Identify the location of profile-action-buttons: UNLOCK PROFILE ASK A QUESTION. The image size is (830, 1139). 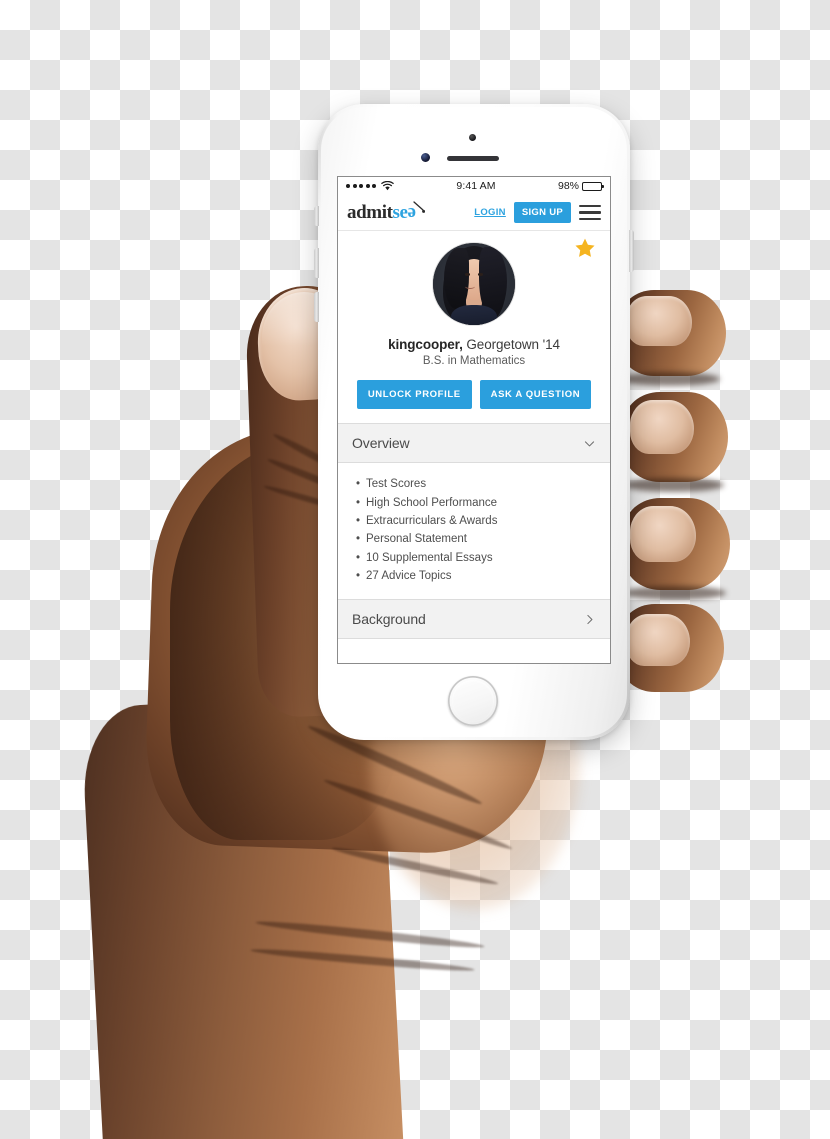
(474, 394).